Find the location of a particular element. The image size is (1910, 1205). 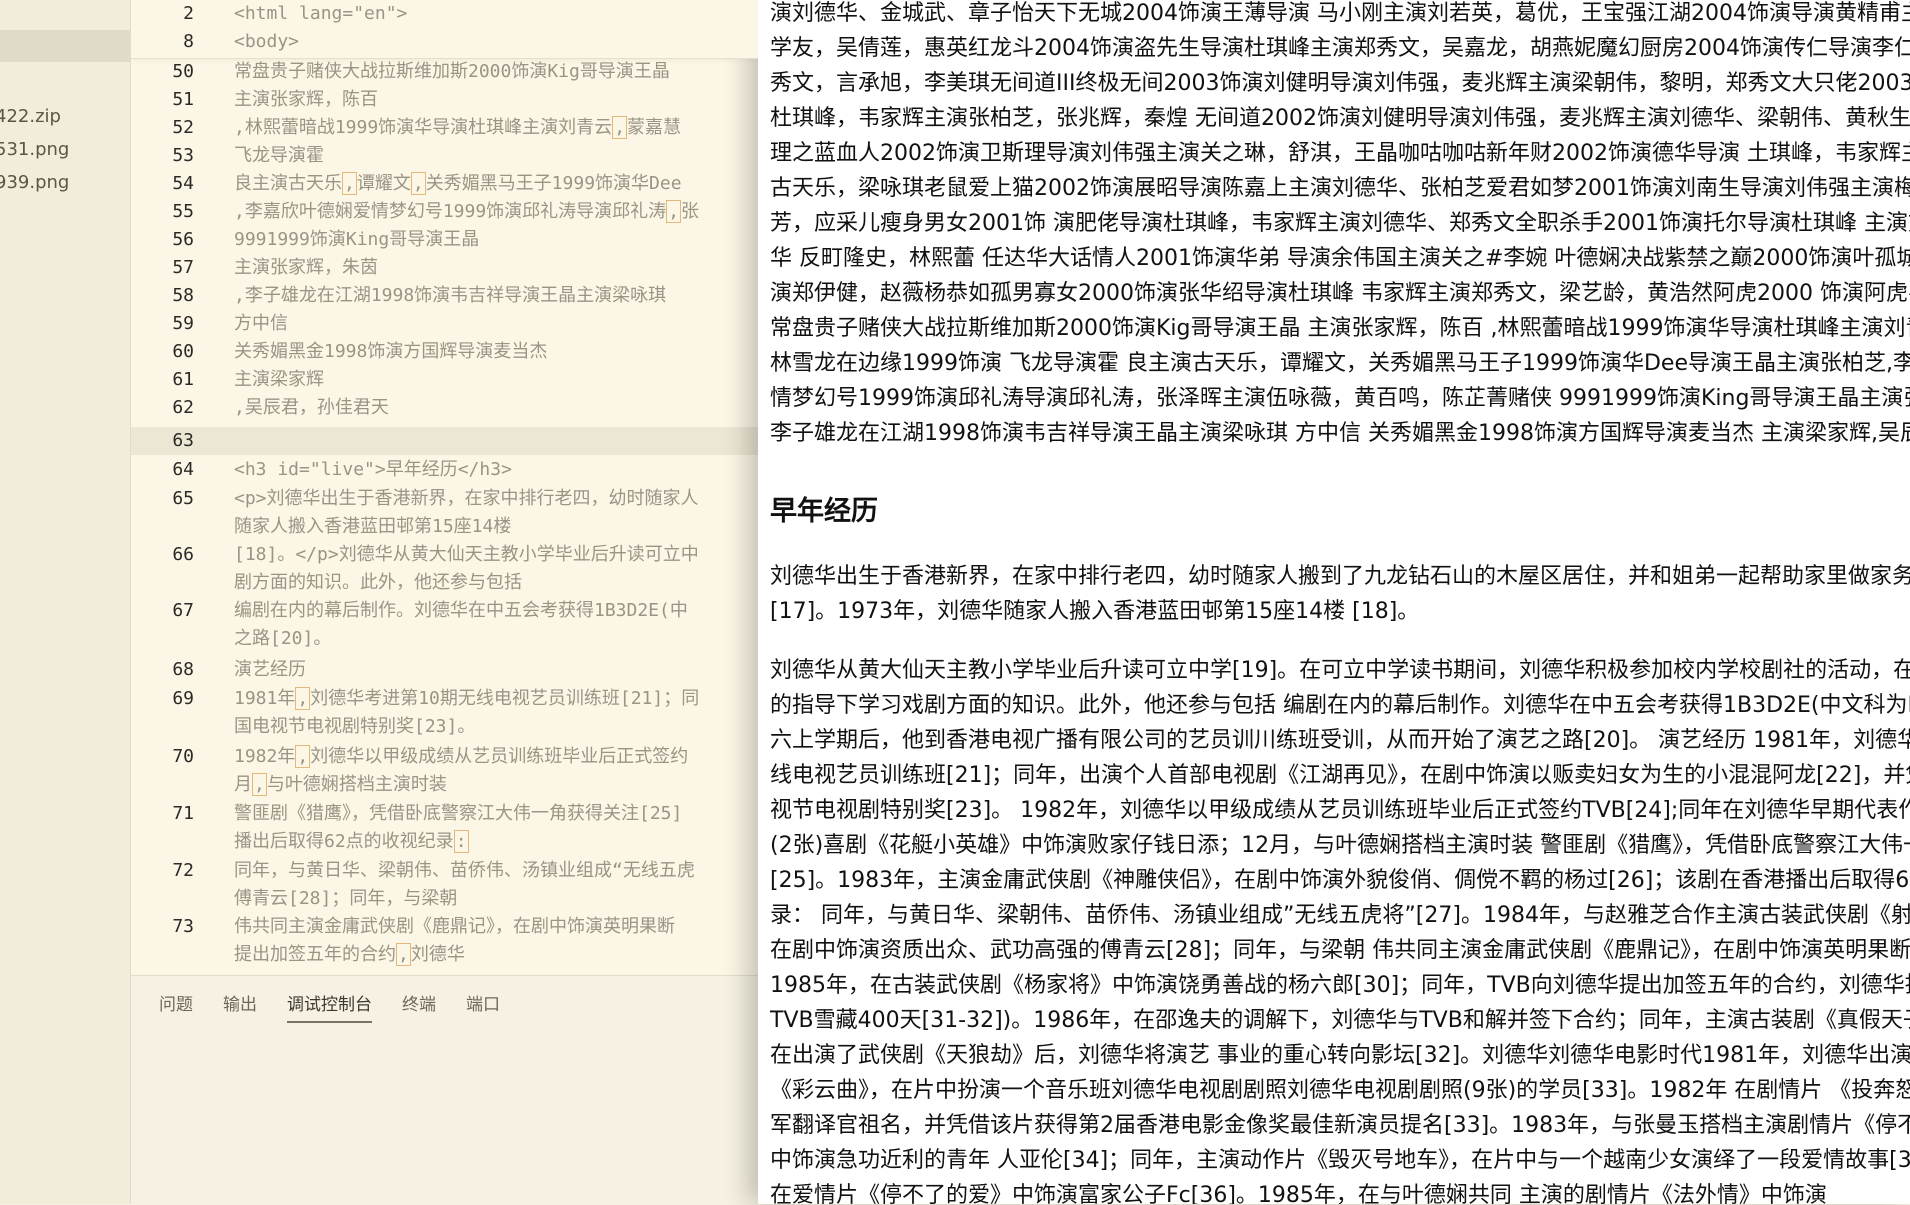

wrapped-code-text: 剧方面的知识。此外，他还参与包括 is located at coordinates (378, 582).